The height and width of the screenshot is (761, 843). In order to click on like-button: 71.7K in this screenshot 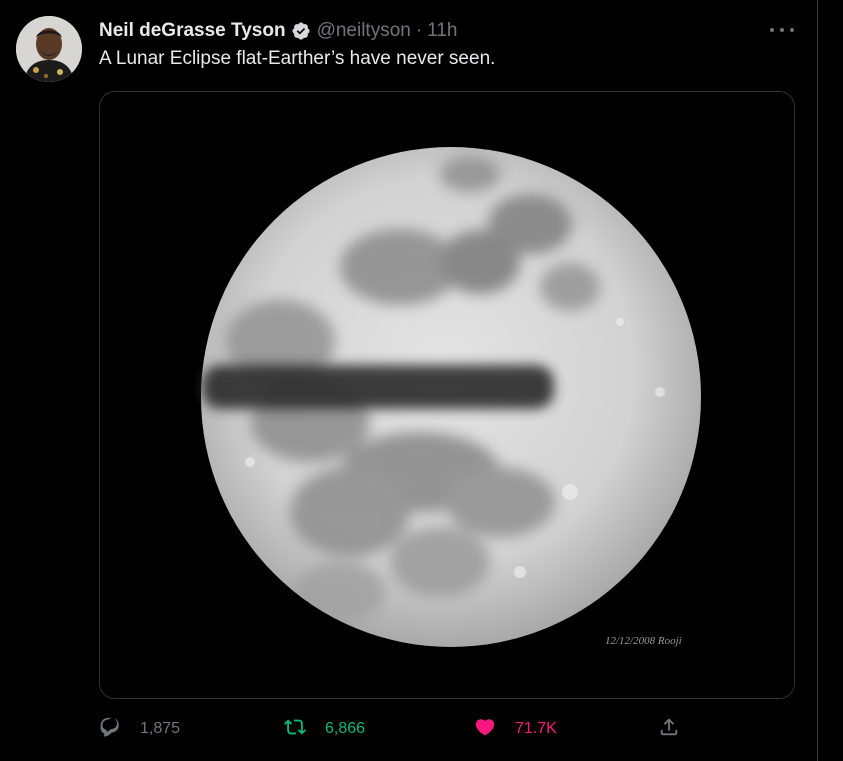, I will do `click(515, 729)`.